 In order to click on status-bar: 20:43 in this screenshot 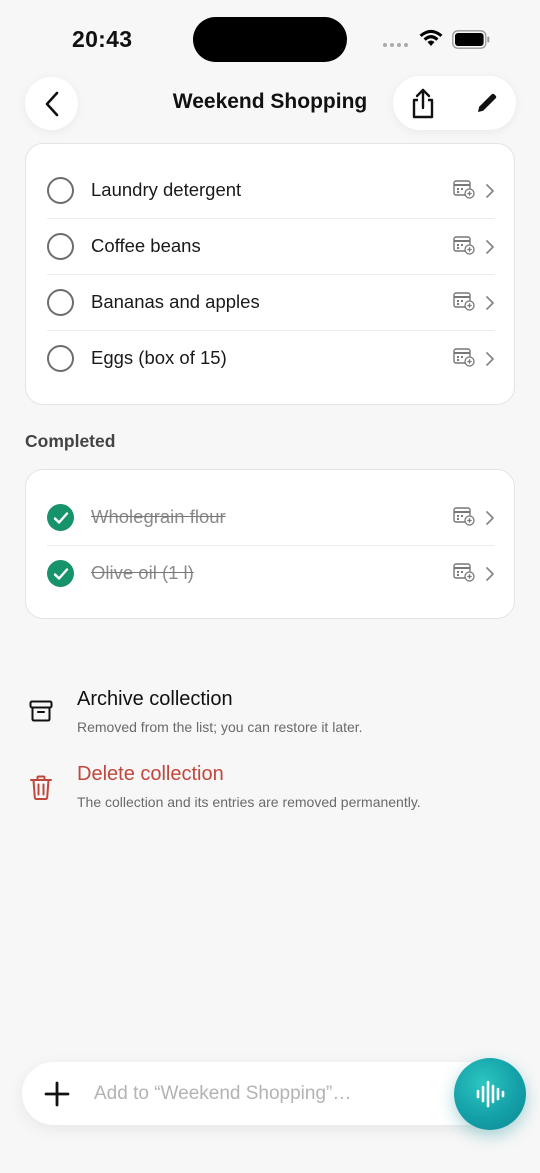, I will do `click(270, 39)`.